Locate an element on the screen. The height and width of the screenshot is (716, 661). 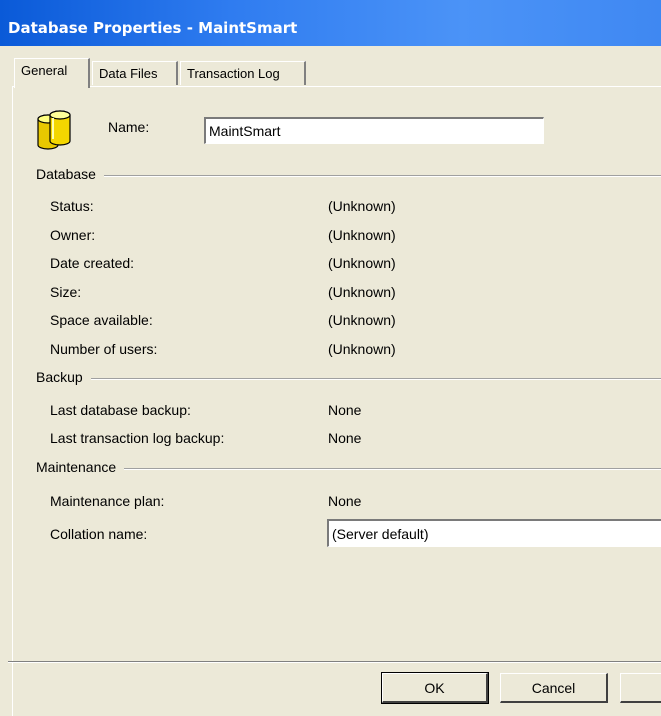
status-value: (Unknown) is located at coordinates (362, 206).